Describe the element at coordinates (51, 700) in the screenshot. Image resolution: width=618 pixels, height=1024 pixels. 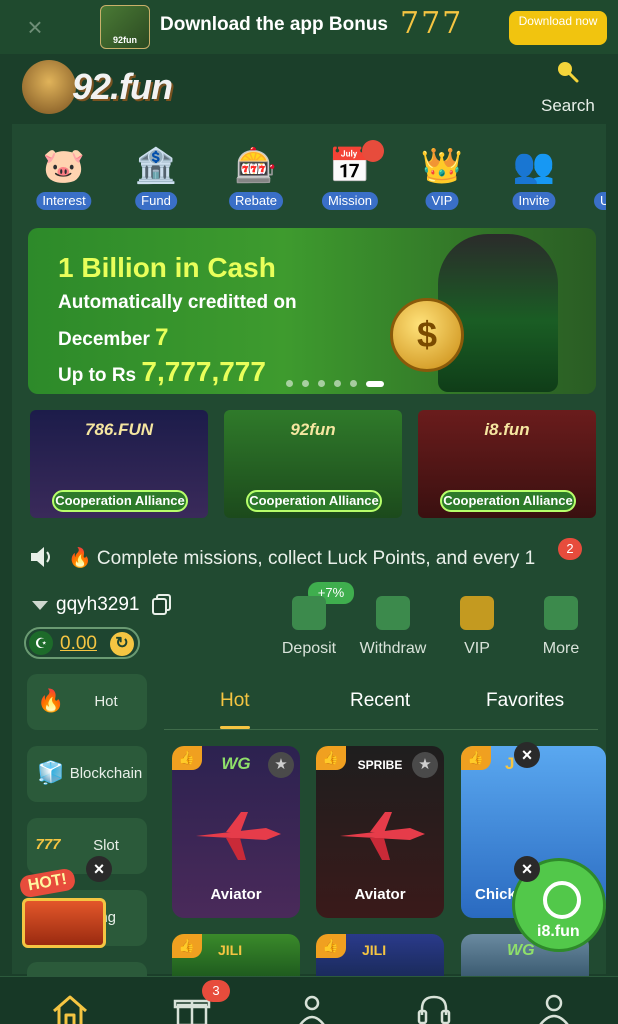
I see `fire-icon: 🔥` at that location.